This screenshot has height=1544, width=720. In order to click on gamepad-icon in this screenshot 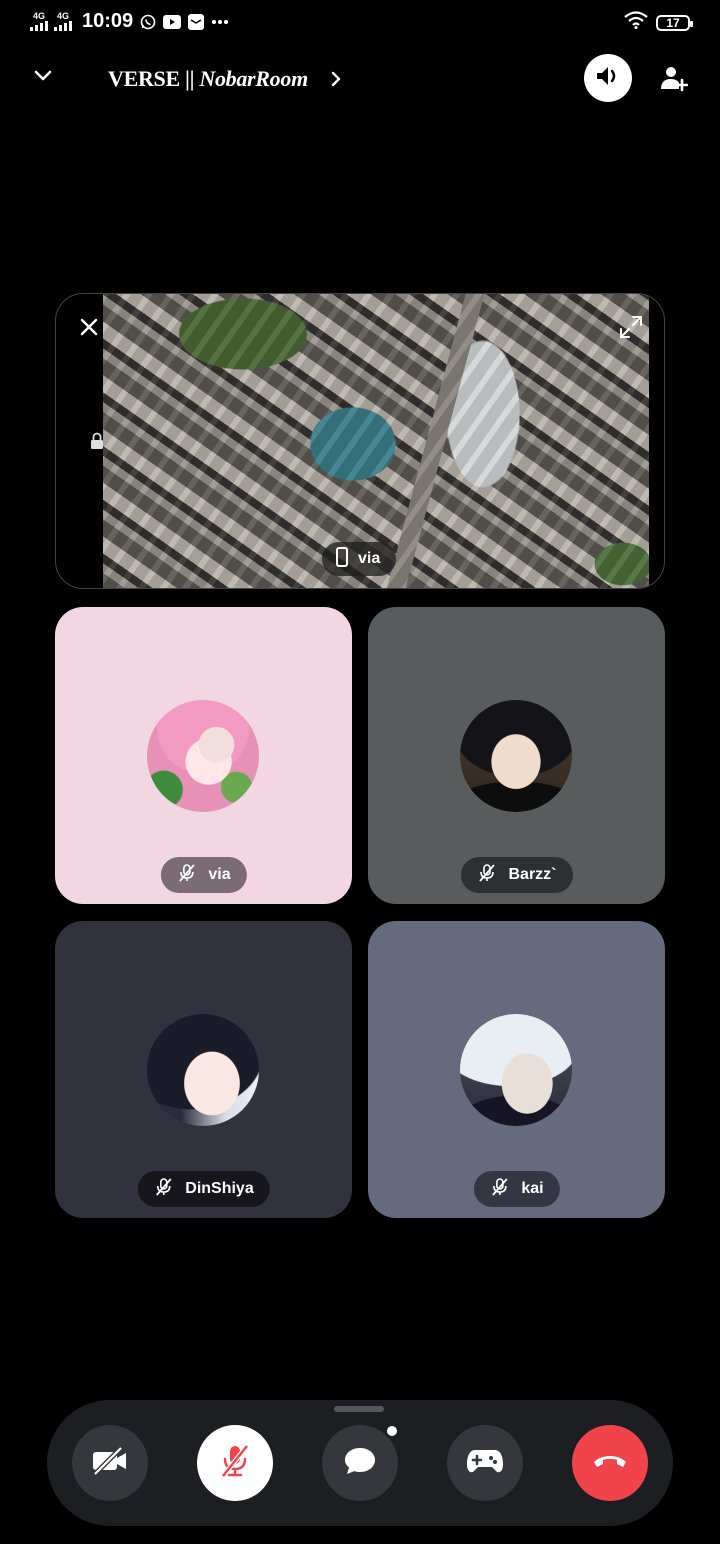, I will do `click(485, 1463)`.